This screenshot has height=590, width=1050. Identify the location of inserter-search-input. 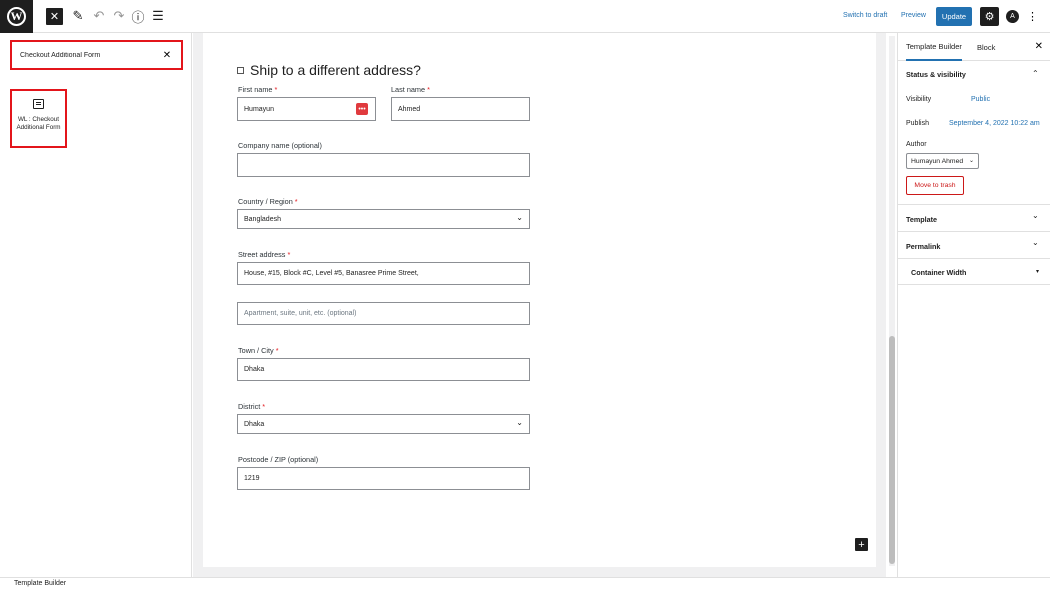
(86, 55).